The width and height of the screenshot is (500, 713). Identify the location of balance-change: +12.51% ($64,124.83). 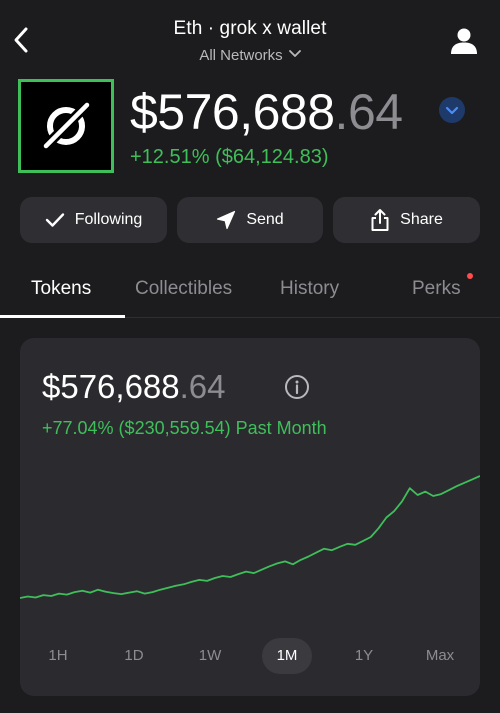
(229, 157).